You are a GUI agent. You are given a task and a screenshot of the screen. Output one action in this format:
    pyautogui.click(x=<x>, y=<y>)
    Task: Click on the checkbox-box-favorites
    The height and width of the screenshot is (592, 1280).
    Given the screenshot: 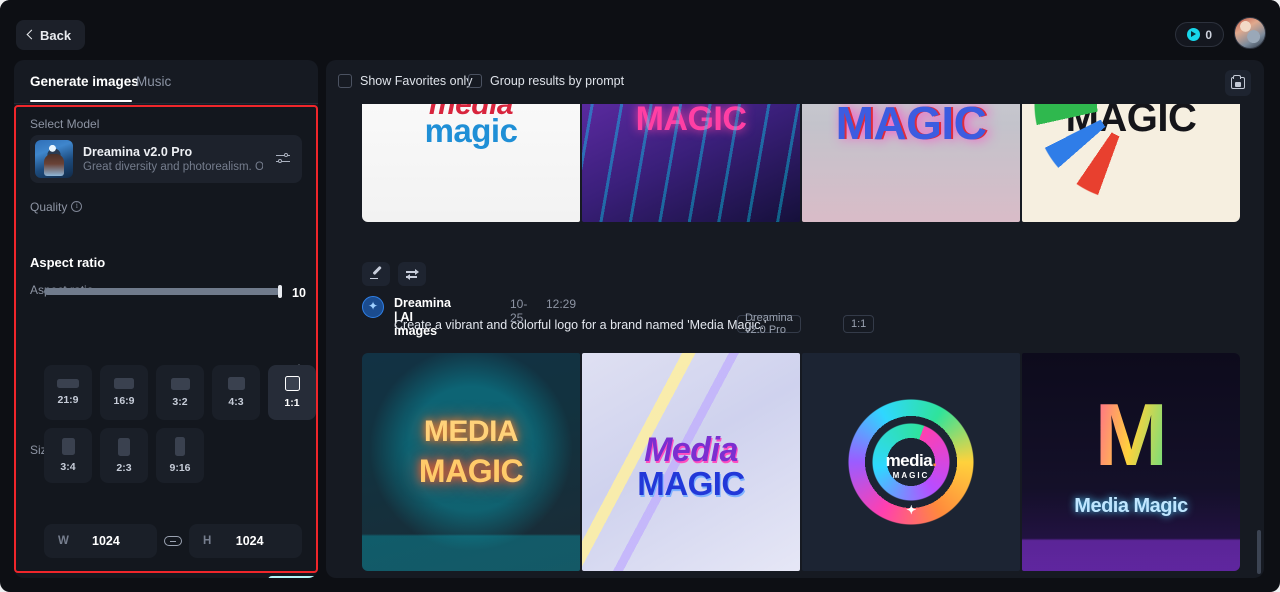 What is the action you would take?
    pyautogui.click(x=345, y=81)
    